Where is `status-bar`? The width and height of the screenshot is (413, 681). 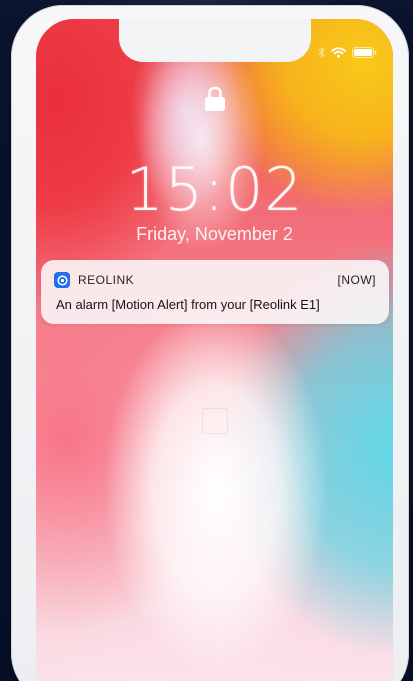 status-bar is located at coordinates (347, 52).